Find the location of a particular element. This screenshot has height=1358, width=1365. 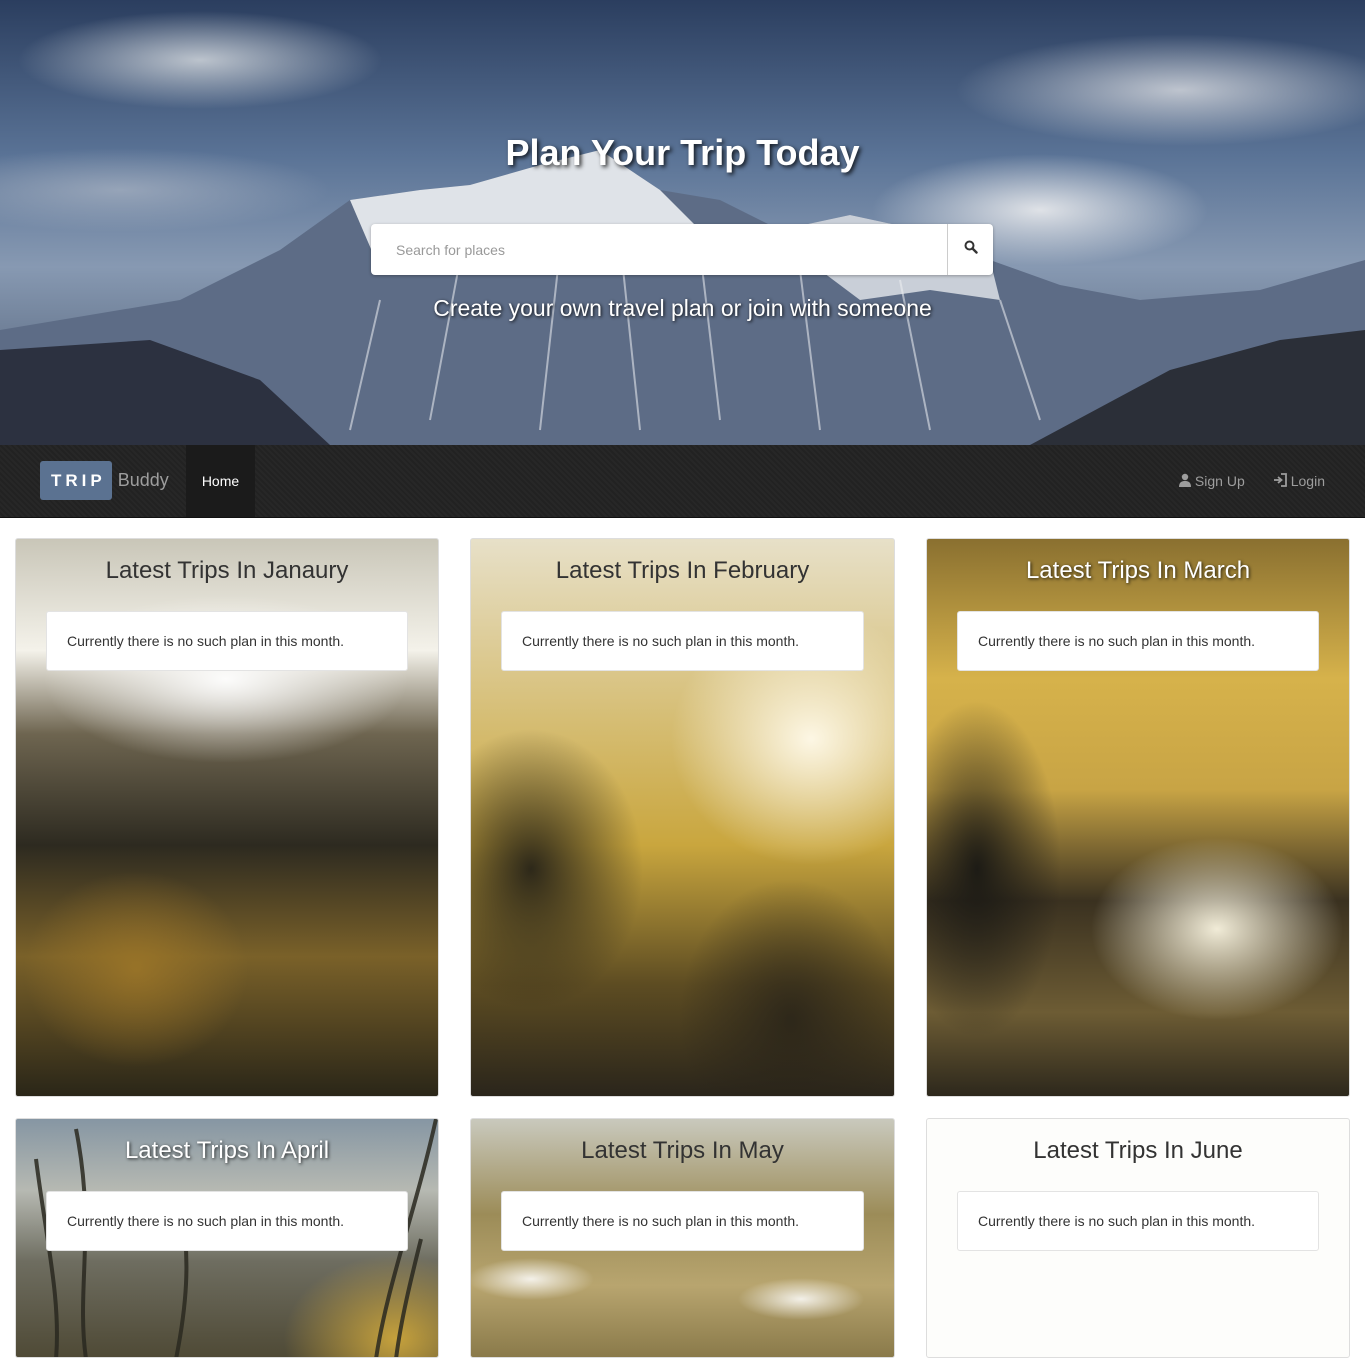

card-title: Latest Trips In February is located at coordinates (682, 570).